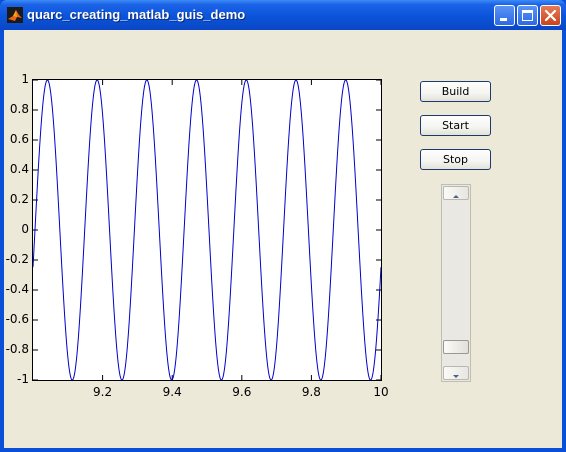 This screenshot has height=452, width=566. I want to click on y-tick-label: 1, so click(25, 79).